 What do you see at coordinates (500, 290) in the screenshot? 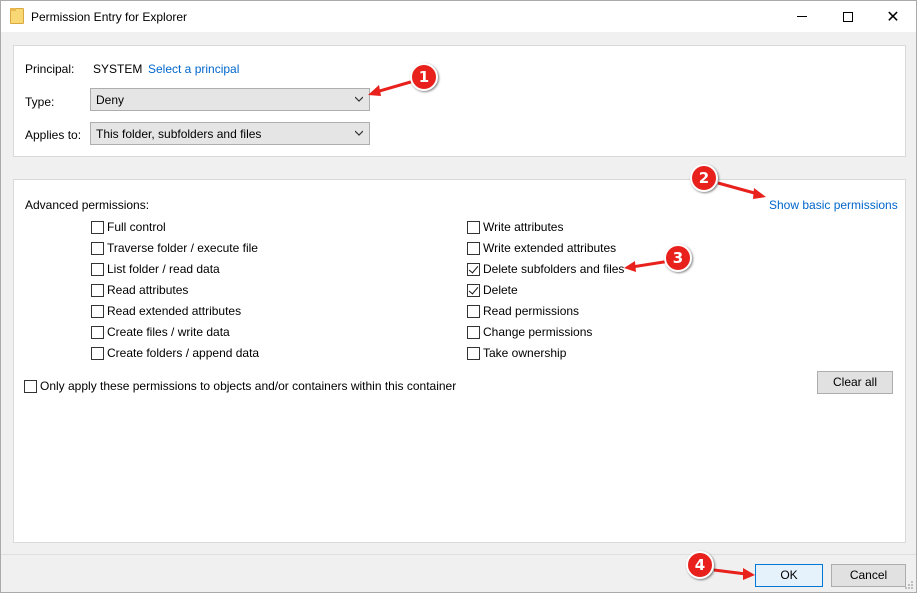
I see `permission-label: Delete` at bounding box center [500, 290].